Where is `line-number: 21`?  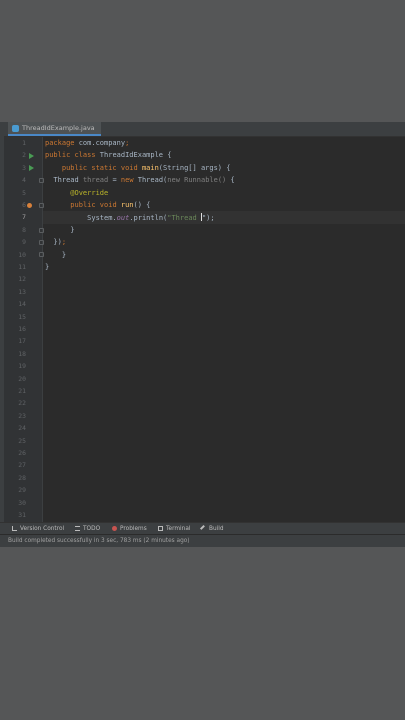 line-number: 21 is located at coordinates (22, 391).